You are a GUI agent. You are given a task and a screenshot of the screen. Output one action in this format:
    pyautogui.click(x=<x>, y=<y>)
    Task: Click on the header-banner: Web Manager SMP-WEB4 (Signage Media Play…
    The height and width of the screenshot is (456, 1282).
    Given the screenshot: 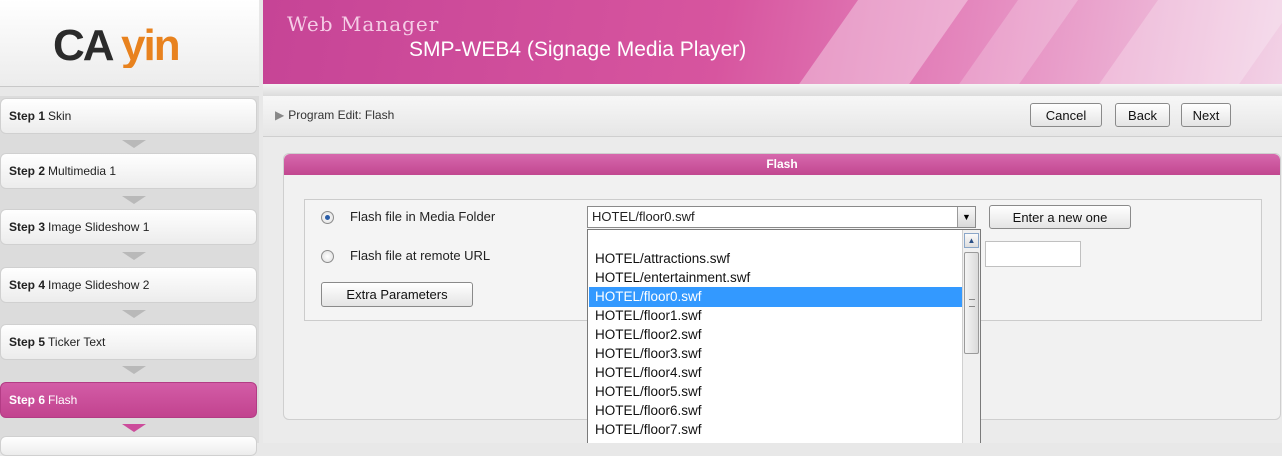 What is the action you would take?
    pyautogui.click(x=772, y=42)
    